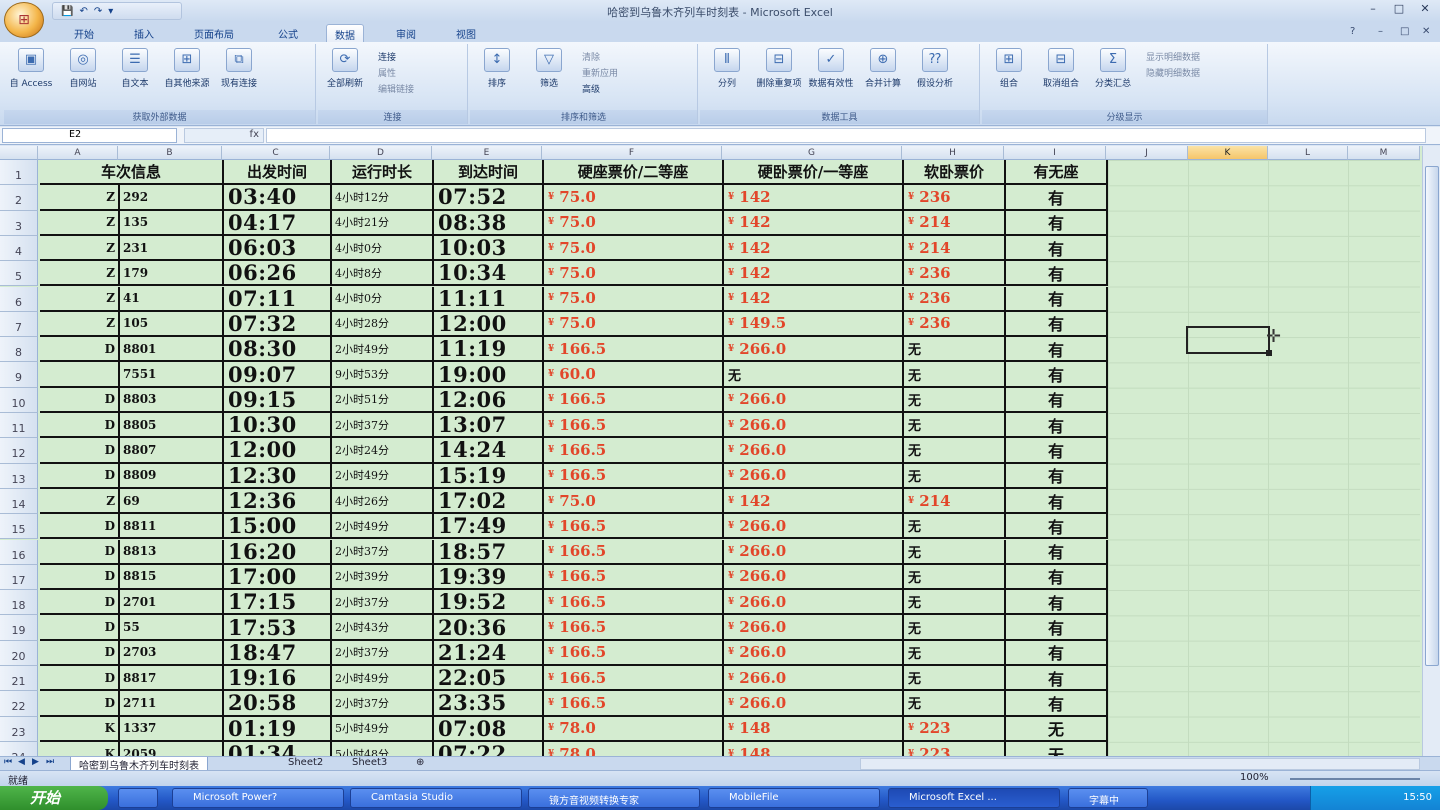  I want to click on column-header-e: E, so click(487, 153).